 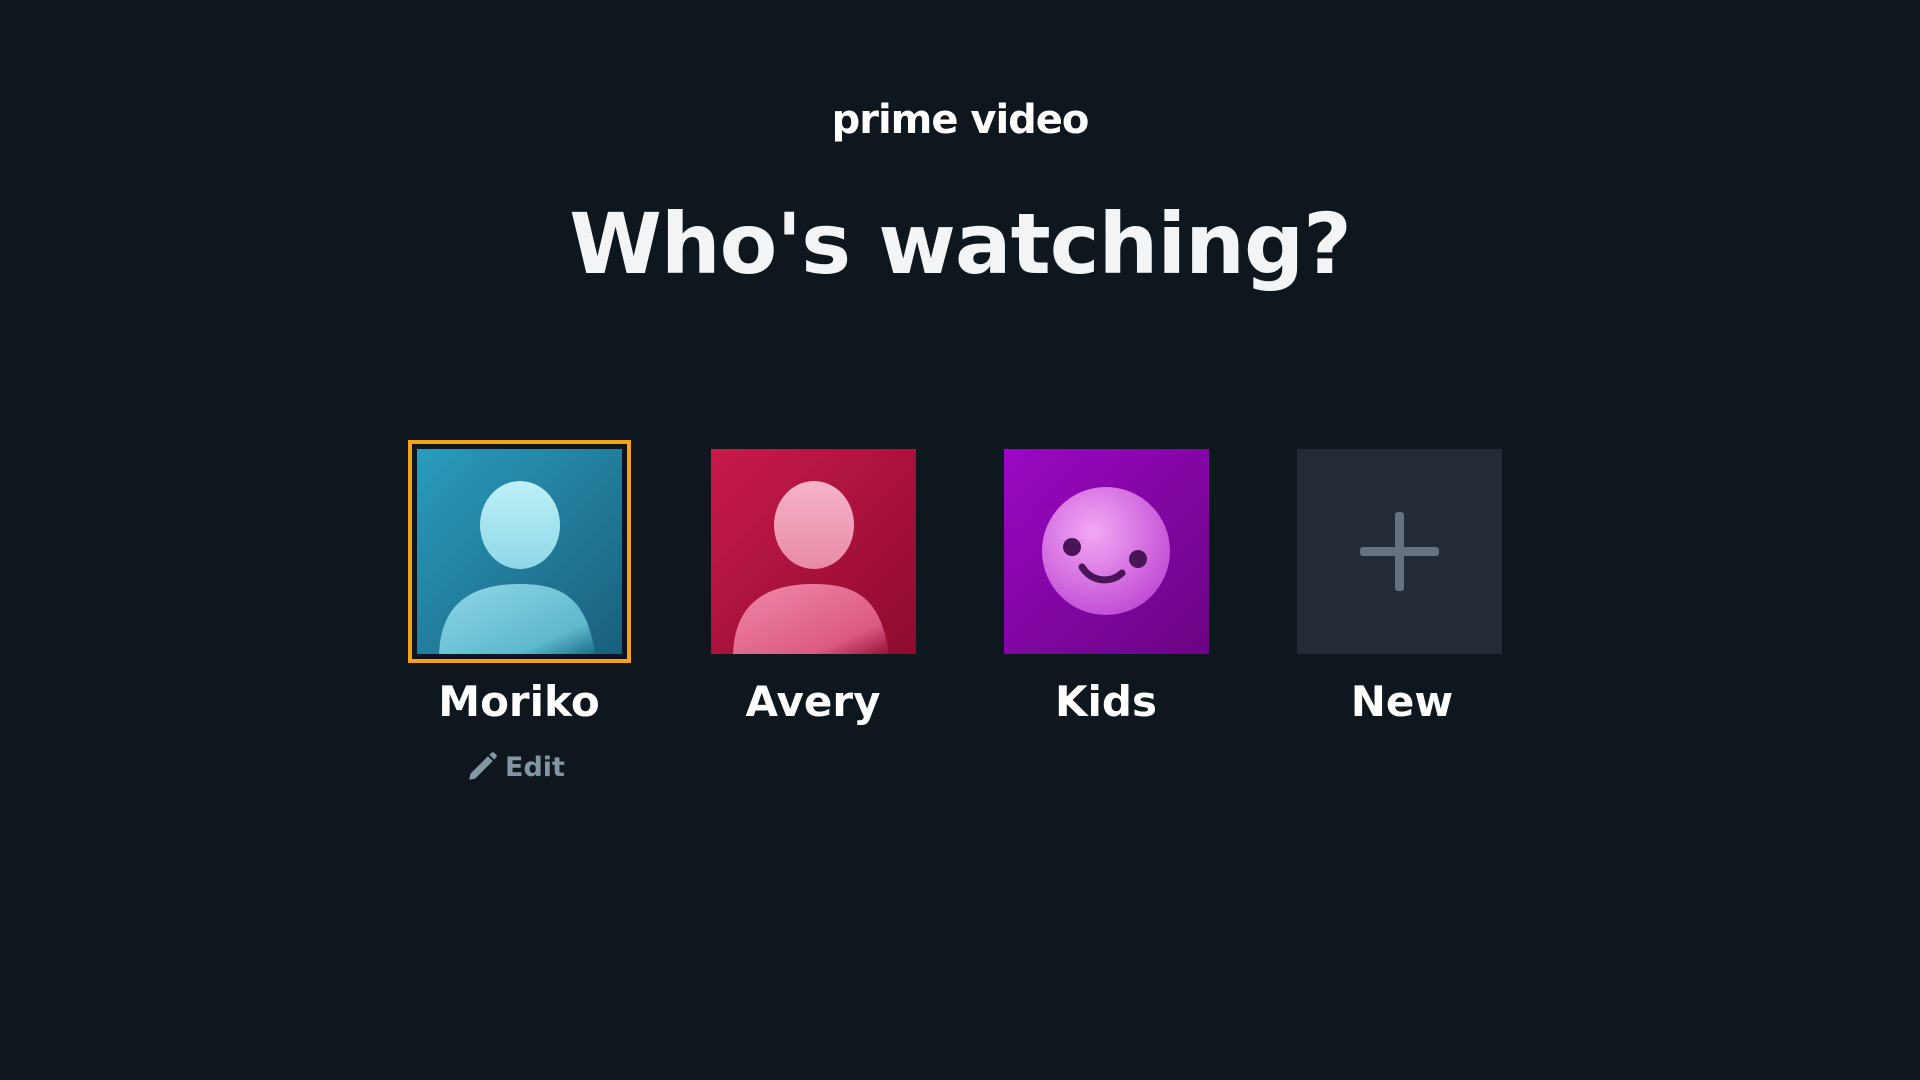 I want to click on smiley-face-icon, so click(x=1106, y=551).